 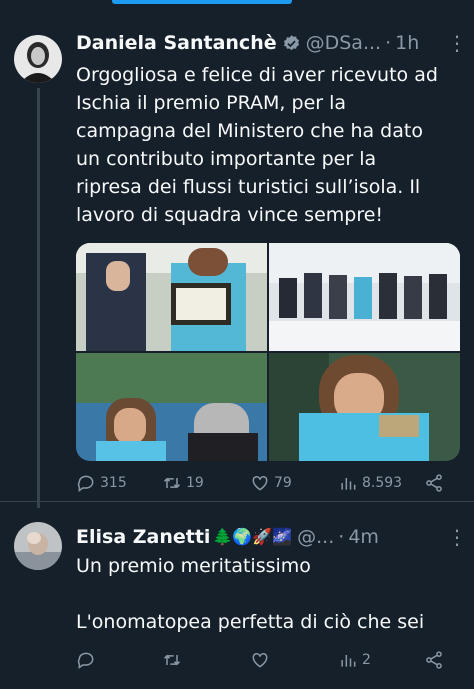 I want to click on retweet-button: 19, so click(x=183, y=483).